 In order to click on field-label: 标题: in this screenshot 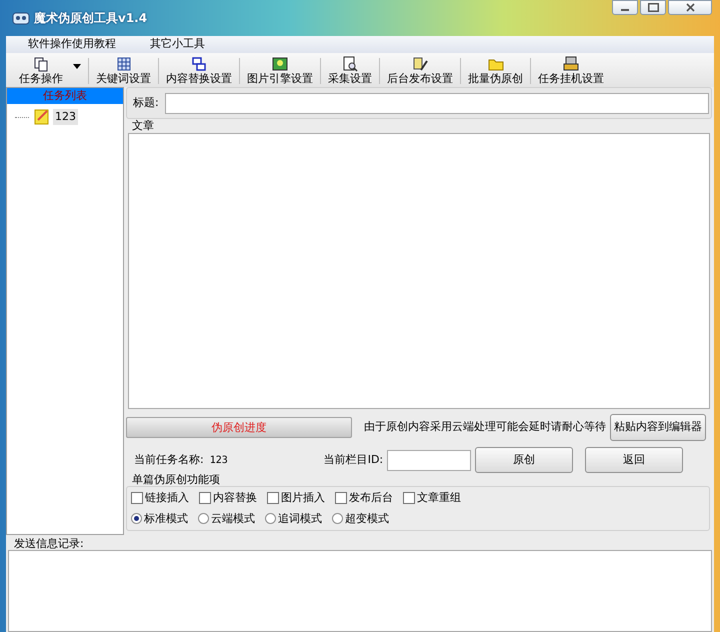, I will do `click(146, 102)`.